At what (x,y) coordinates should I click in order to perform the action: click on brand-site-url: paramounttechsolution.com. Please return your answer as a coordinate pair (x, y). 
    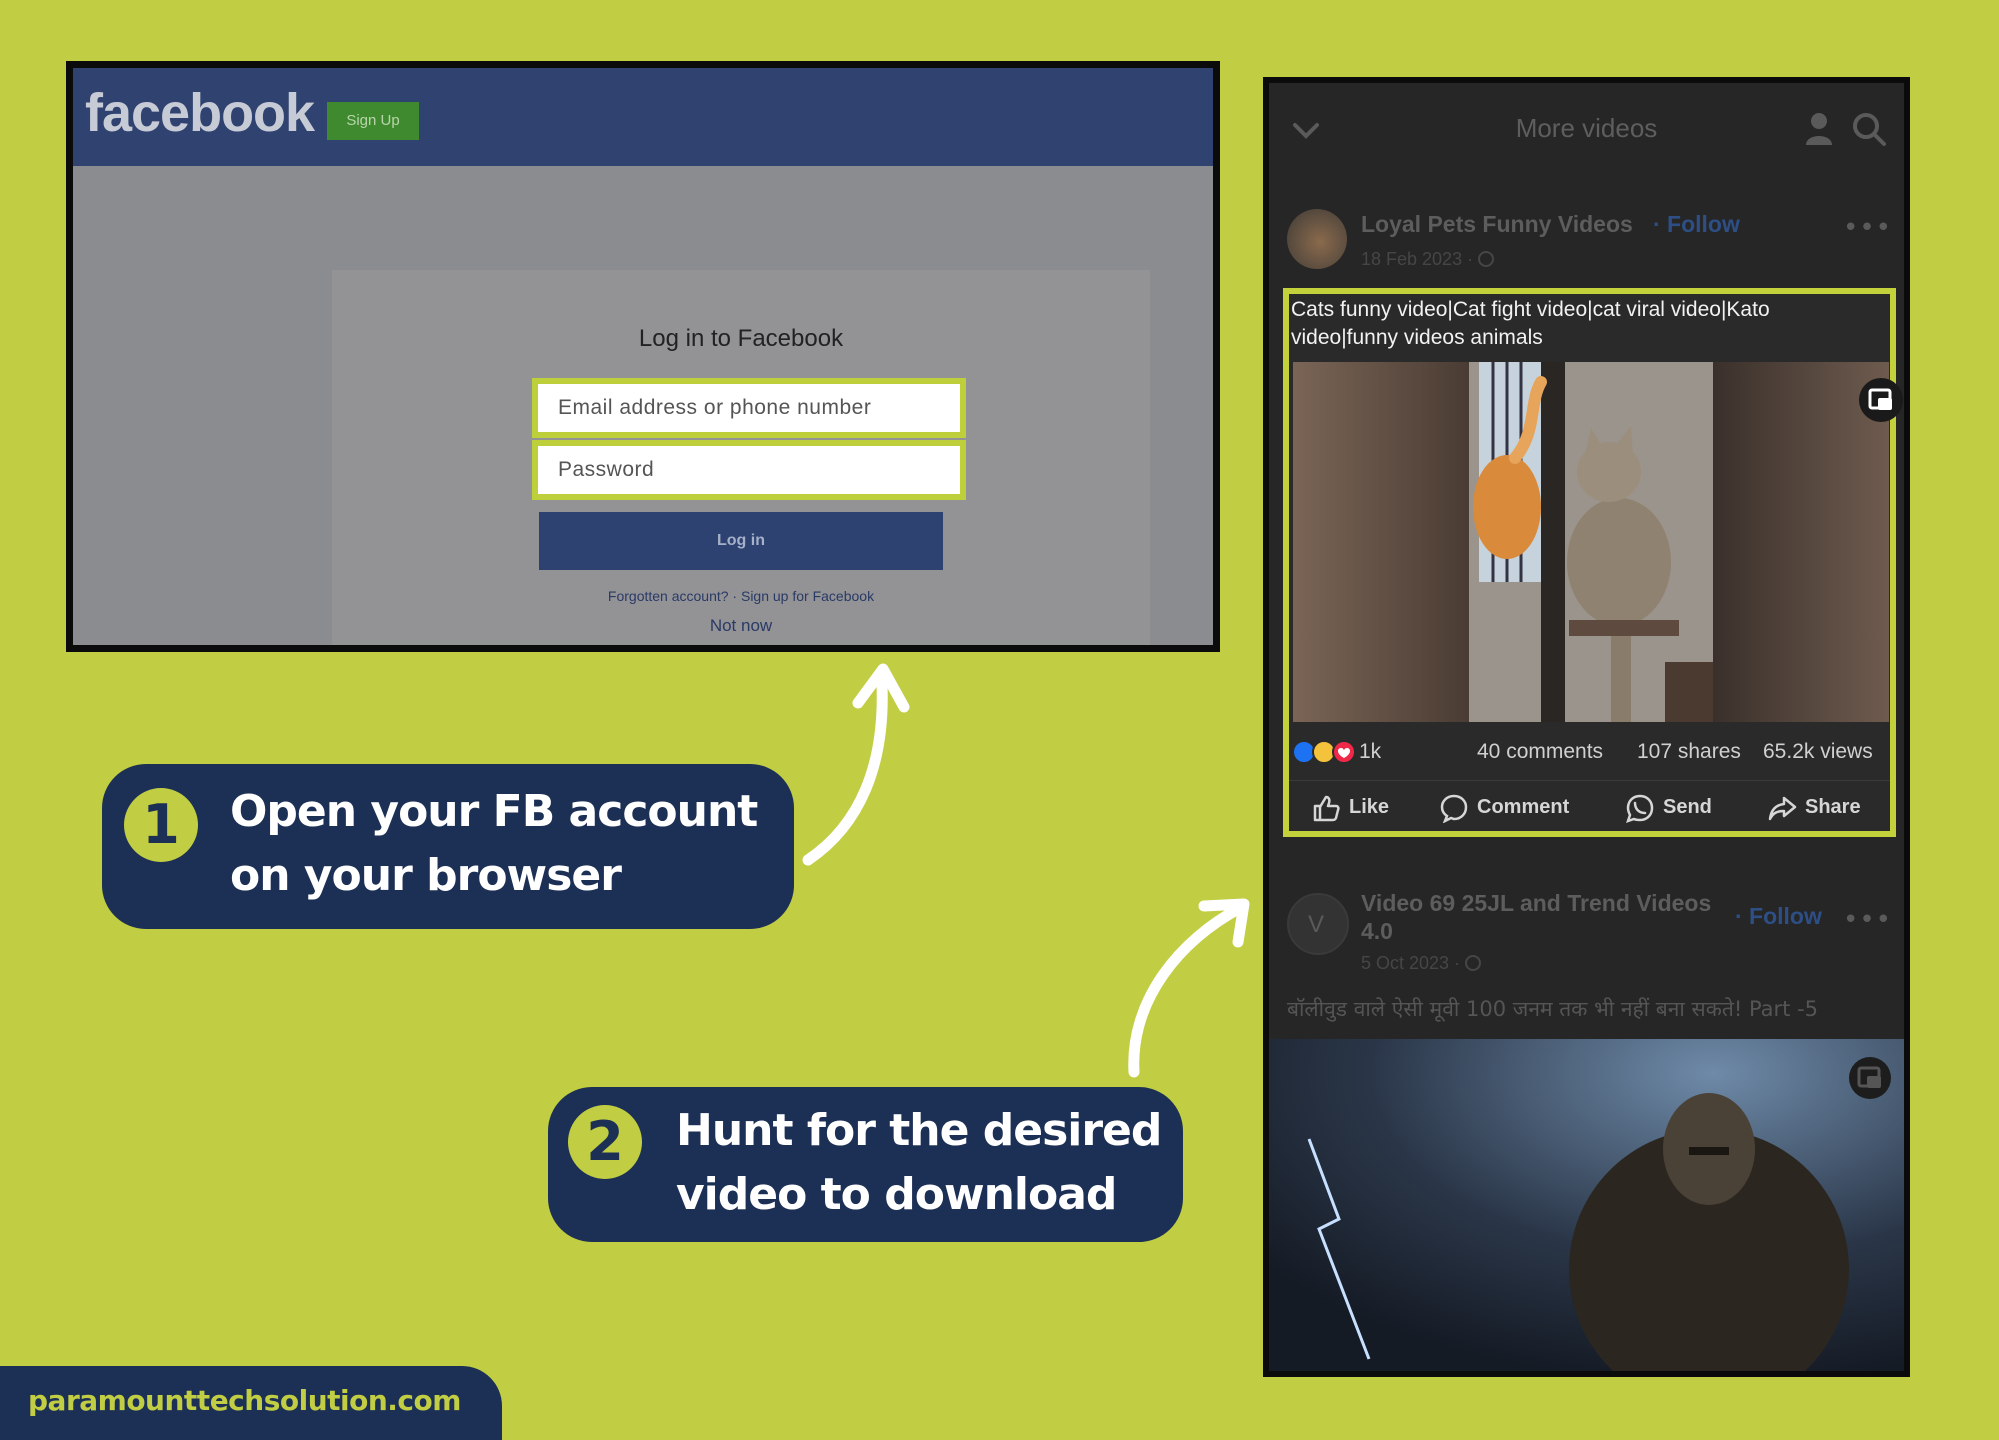
    Looking at the image, I should click on (244, 1400).